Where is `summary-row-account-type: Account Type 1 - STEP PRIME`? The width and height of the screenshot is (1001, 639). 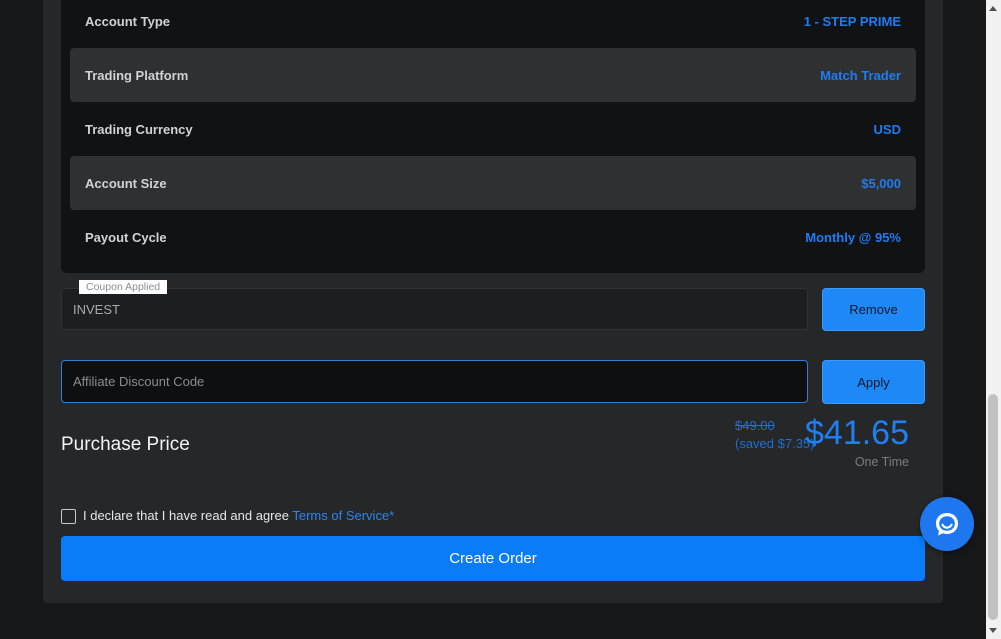
summary-row-account-type: Account Type 1 - STEP PRIME is located at coordinates (493, 24).